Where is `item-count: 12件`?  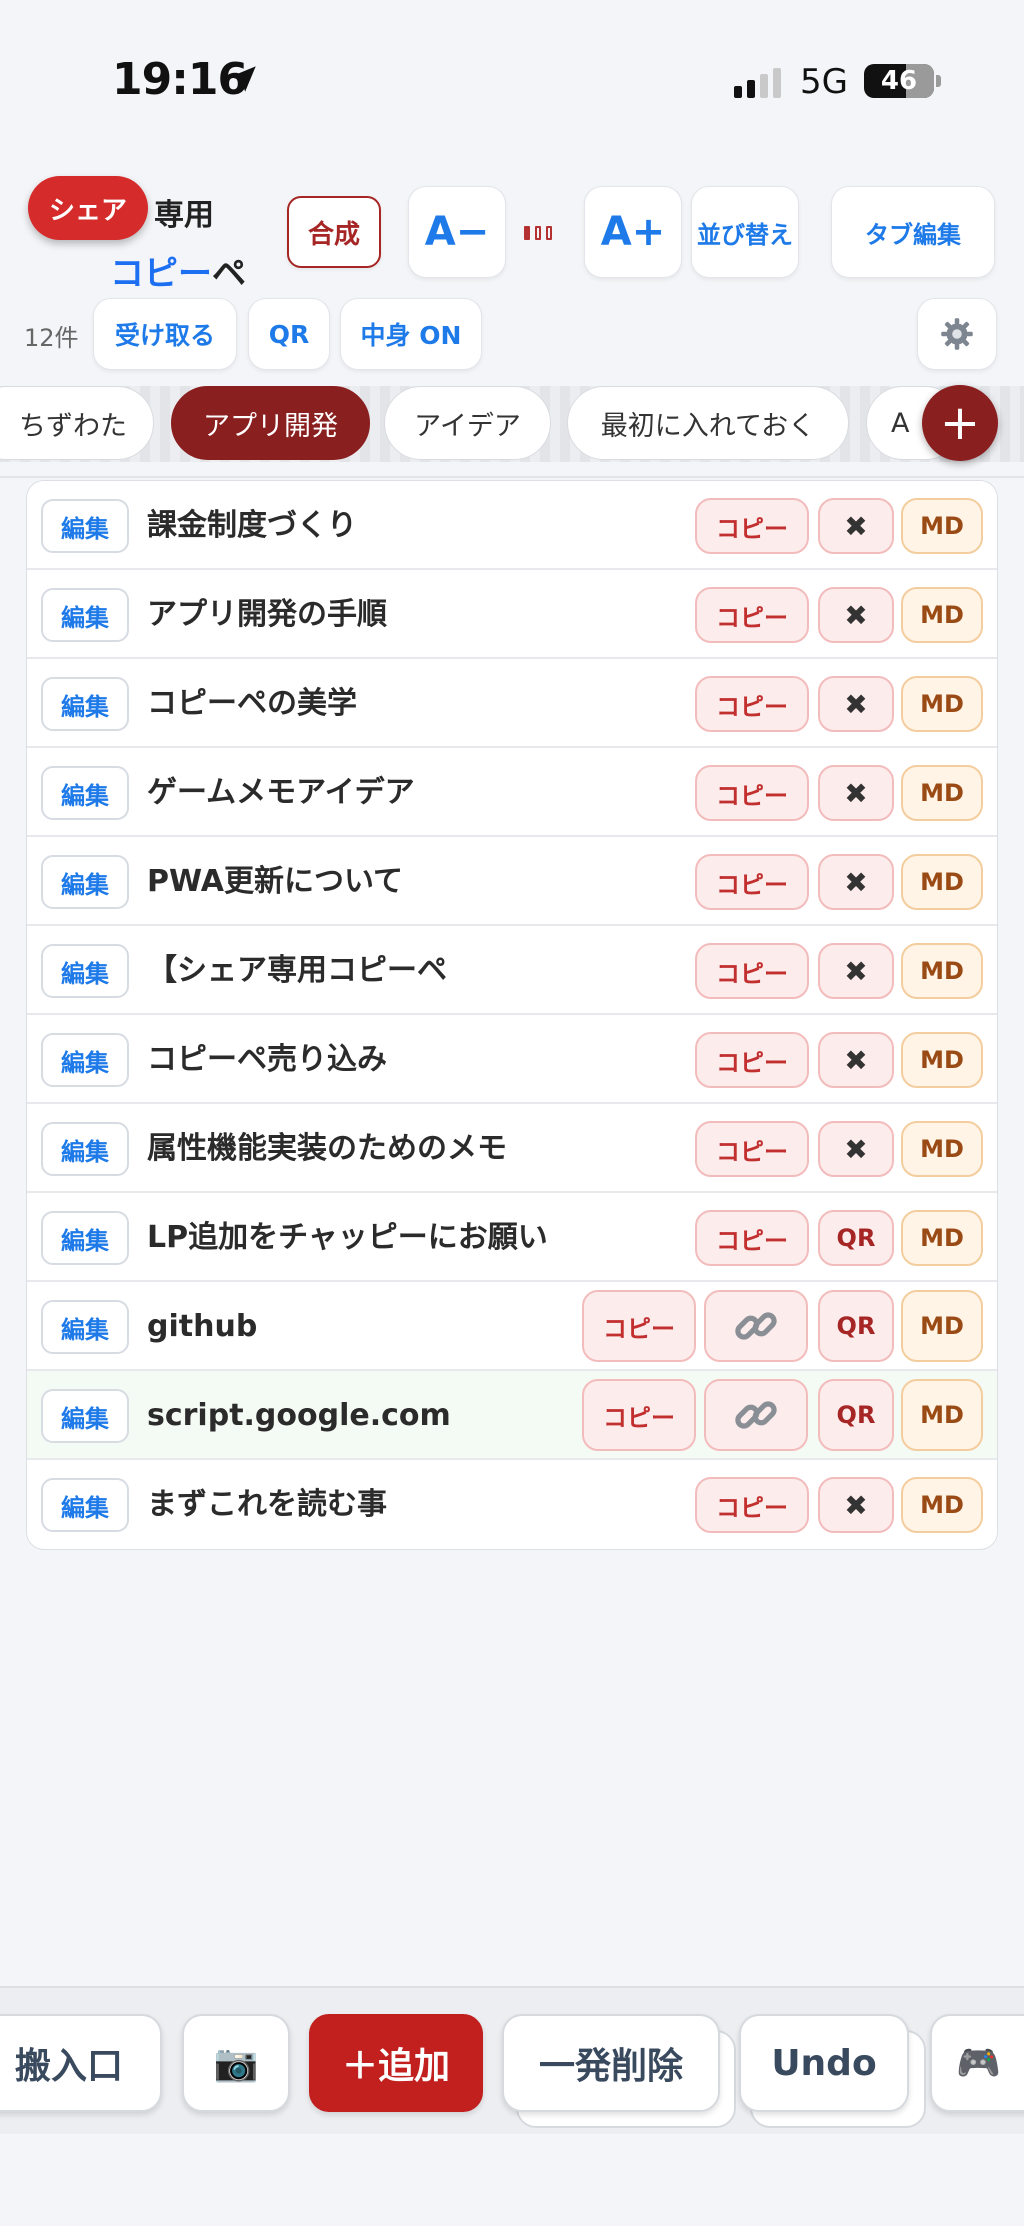
item-count: 12件 is located at coordinates (51, 338).